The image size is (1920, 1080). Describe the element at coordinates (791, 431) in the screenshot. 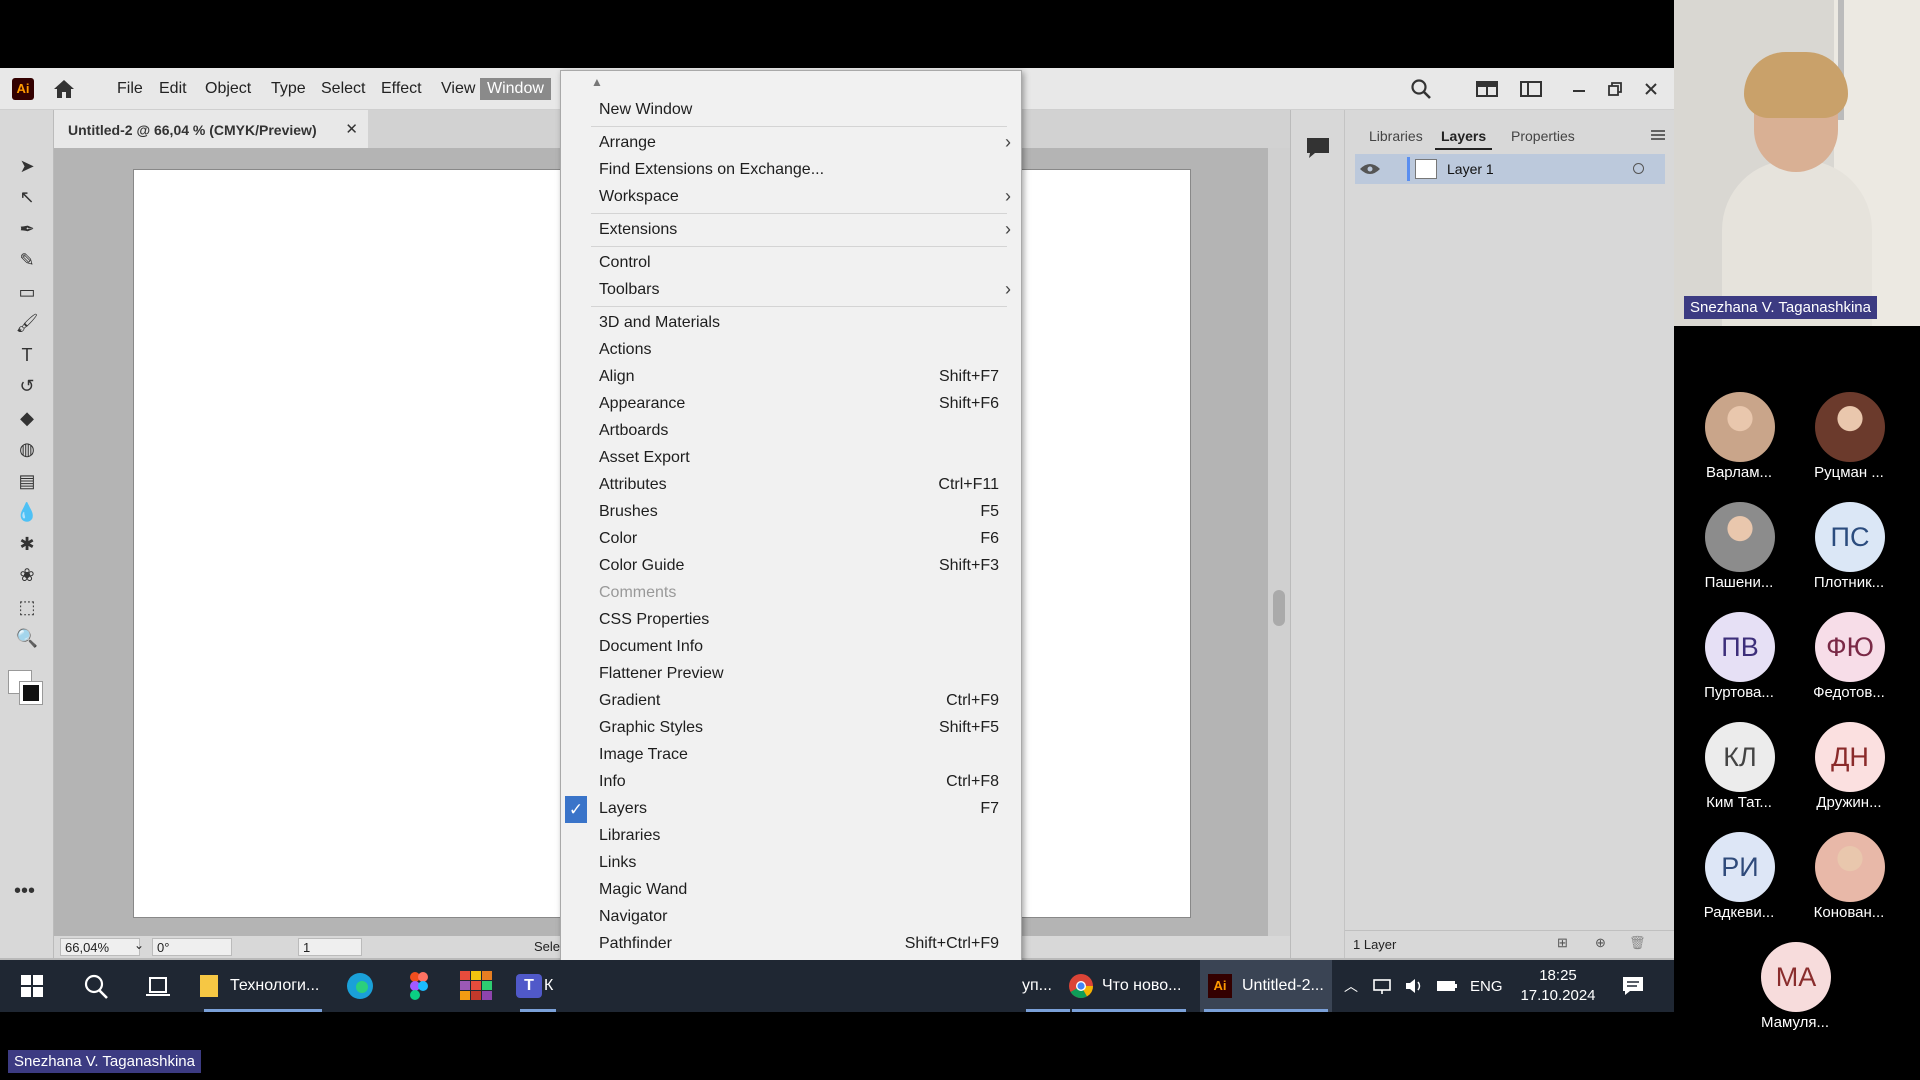

I see `menu-item-artboards: Artboards` at that location.